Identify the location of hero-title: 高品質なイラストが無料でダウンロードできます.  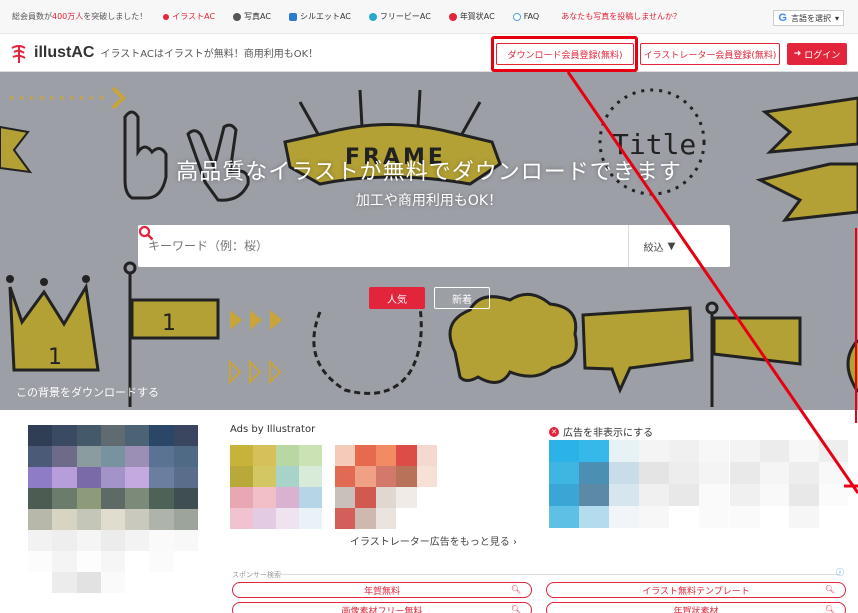
(429, 172).